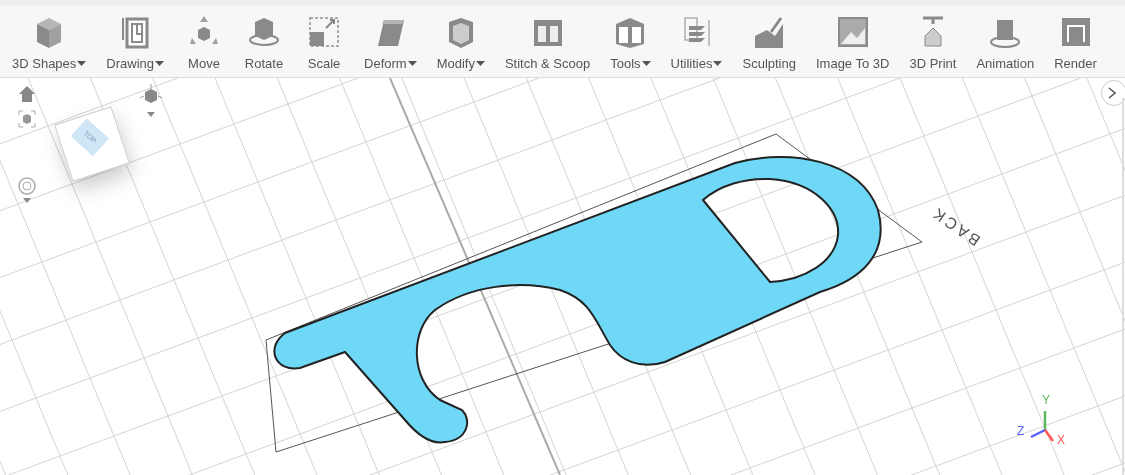  I want to click on toolbar-button: Tools, so click(630, 41).